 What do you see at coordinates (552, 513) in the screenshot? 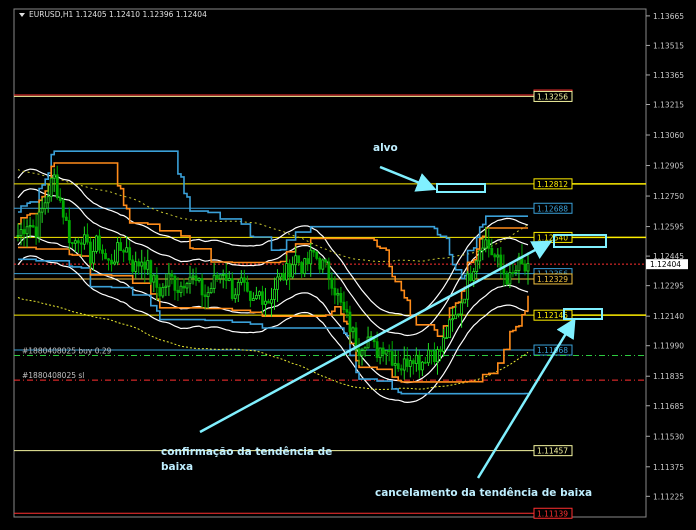
I see `price-line-tag-label: 1.11139` at bounding box center [552, 513].